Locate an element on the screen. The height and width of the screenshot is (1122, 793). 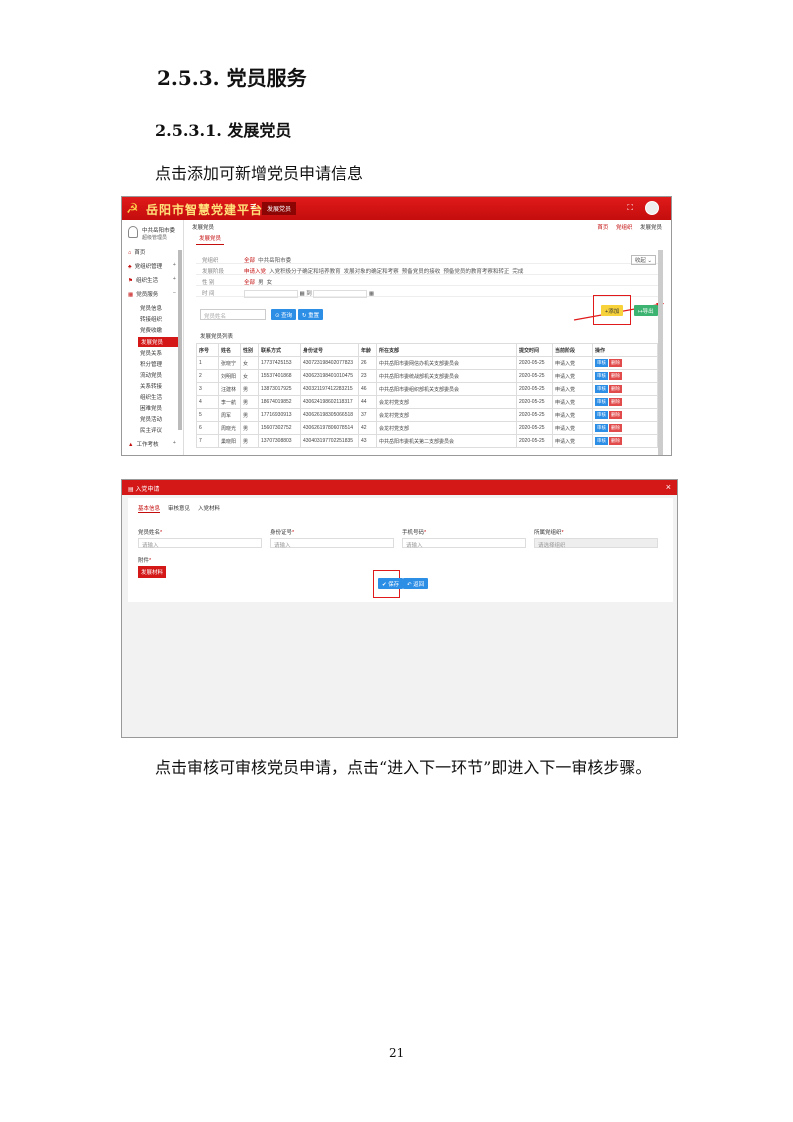
collapse-button: 收起 ⌄ is located at coordinates (643, 260).